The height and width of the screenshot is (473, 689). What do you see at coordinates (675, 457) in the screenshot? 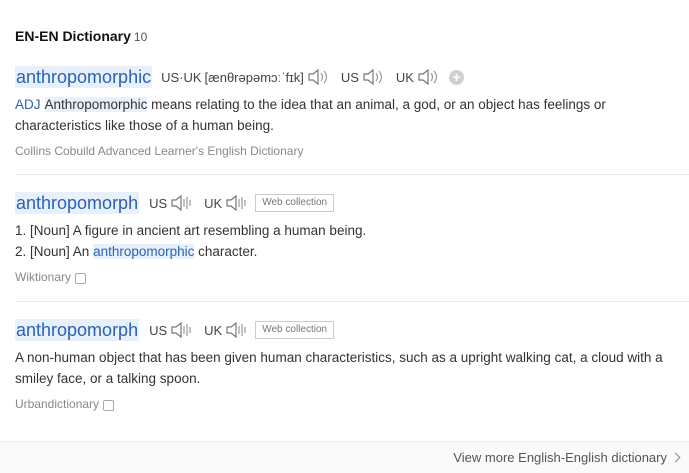
I see `chevron-right-icon` at bounding box center [675, 457].